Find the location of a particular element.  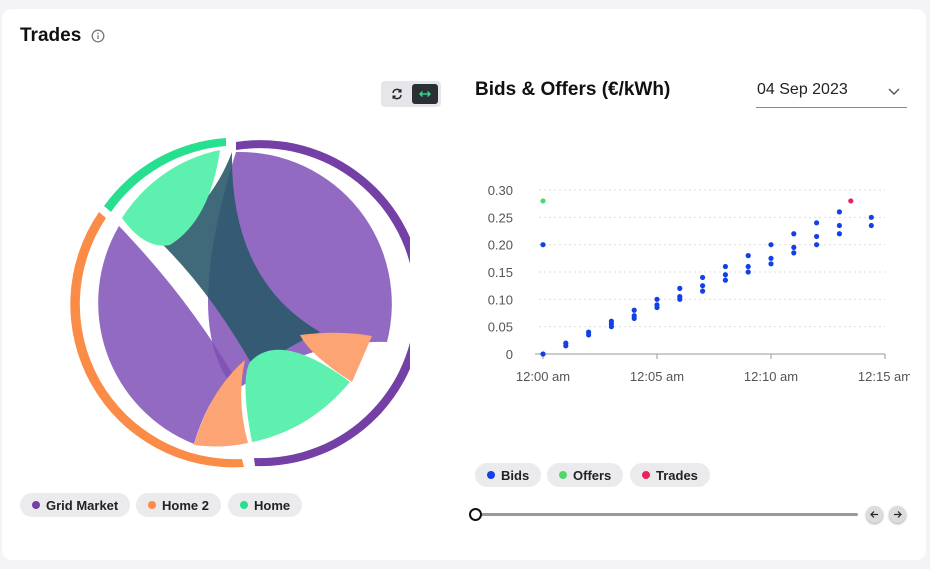

y-tick-label: 0 is located at coordinates (509, 354).